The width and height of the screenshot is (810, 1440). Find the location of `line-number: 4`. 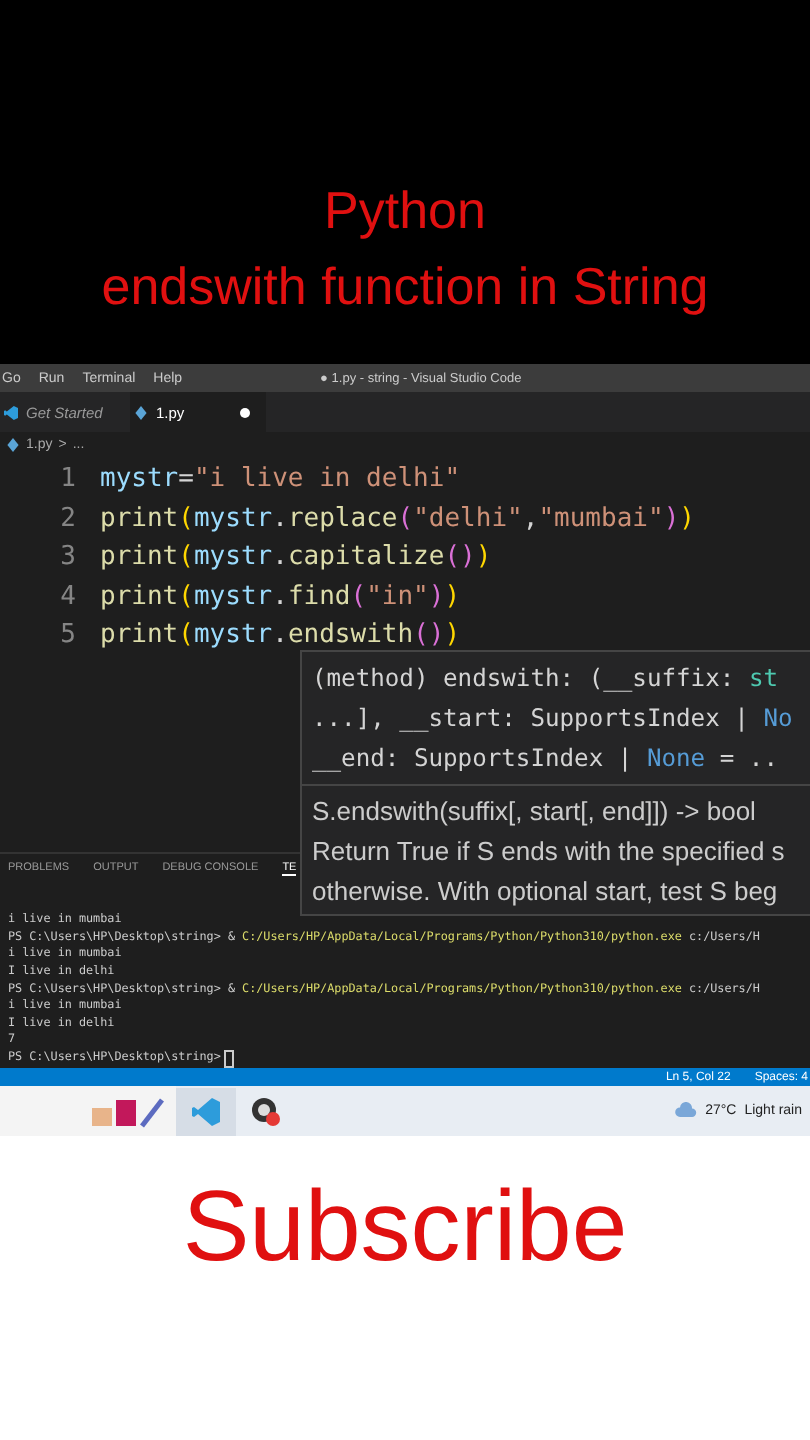

line-number: 4 is located at coordinates (68, 596).